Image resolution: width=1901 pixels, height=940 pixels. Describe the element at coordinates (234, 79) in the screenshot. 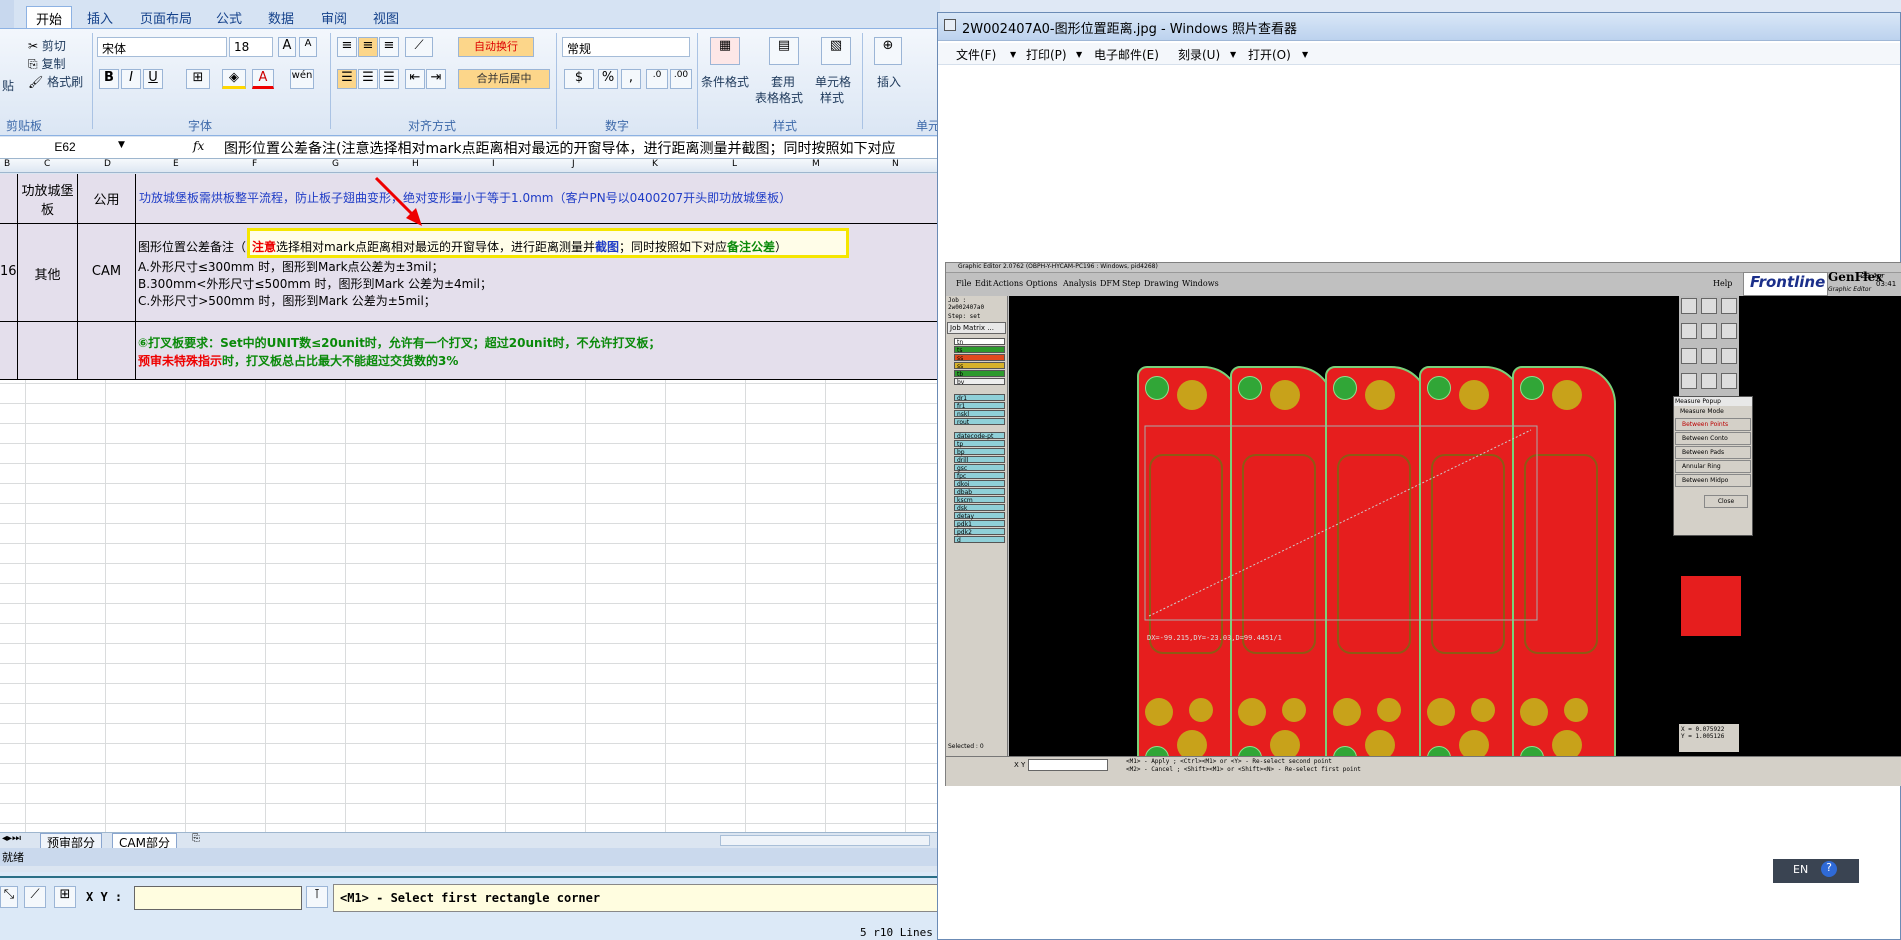

I see `fill-color-icon: ◈` at that location.